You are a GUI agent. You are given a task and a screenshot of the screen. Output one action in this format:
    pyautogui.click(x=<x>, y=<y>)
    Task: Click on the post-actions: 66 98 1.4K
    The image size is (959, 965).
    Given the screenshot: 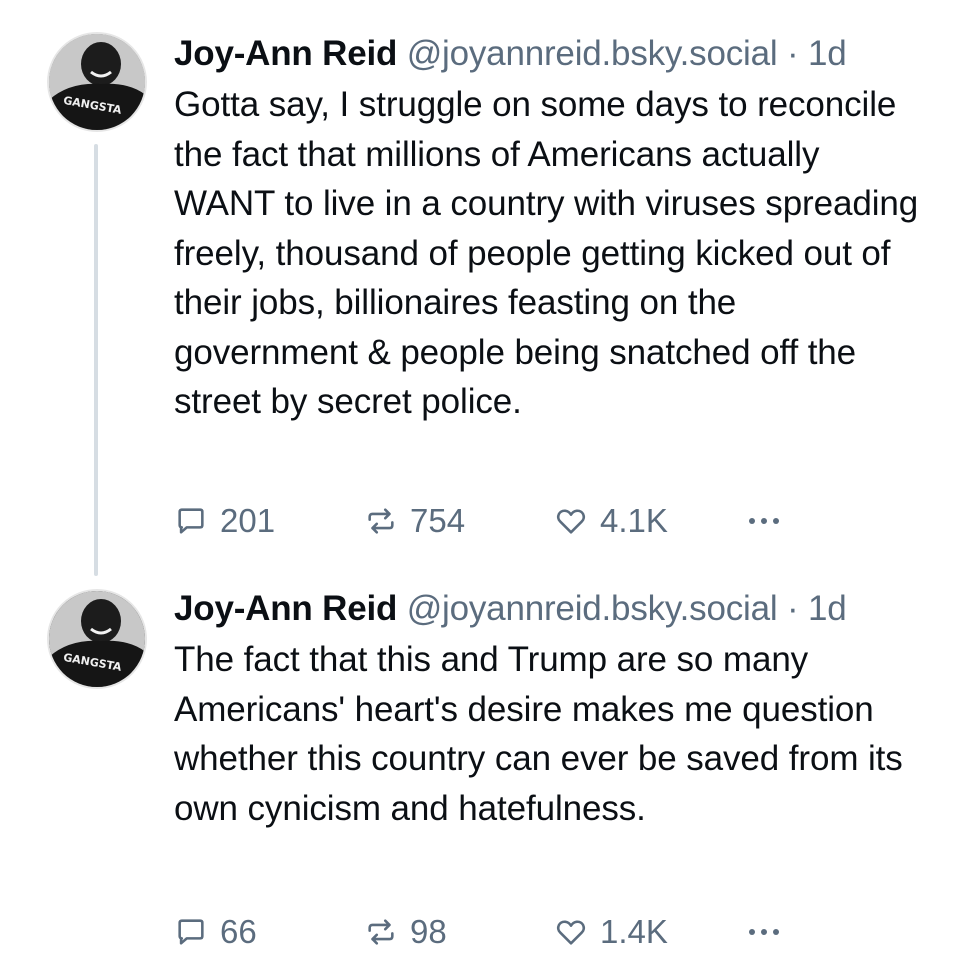 What is the action you would take?
    pyautogui.click(x=499, y=932)
    